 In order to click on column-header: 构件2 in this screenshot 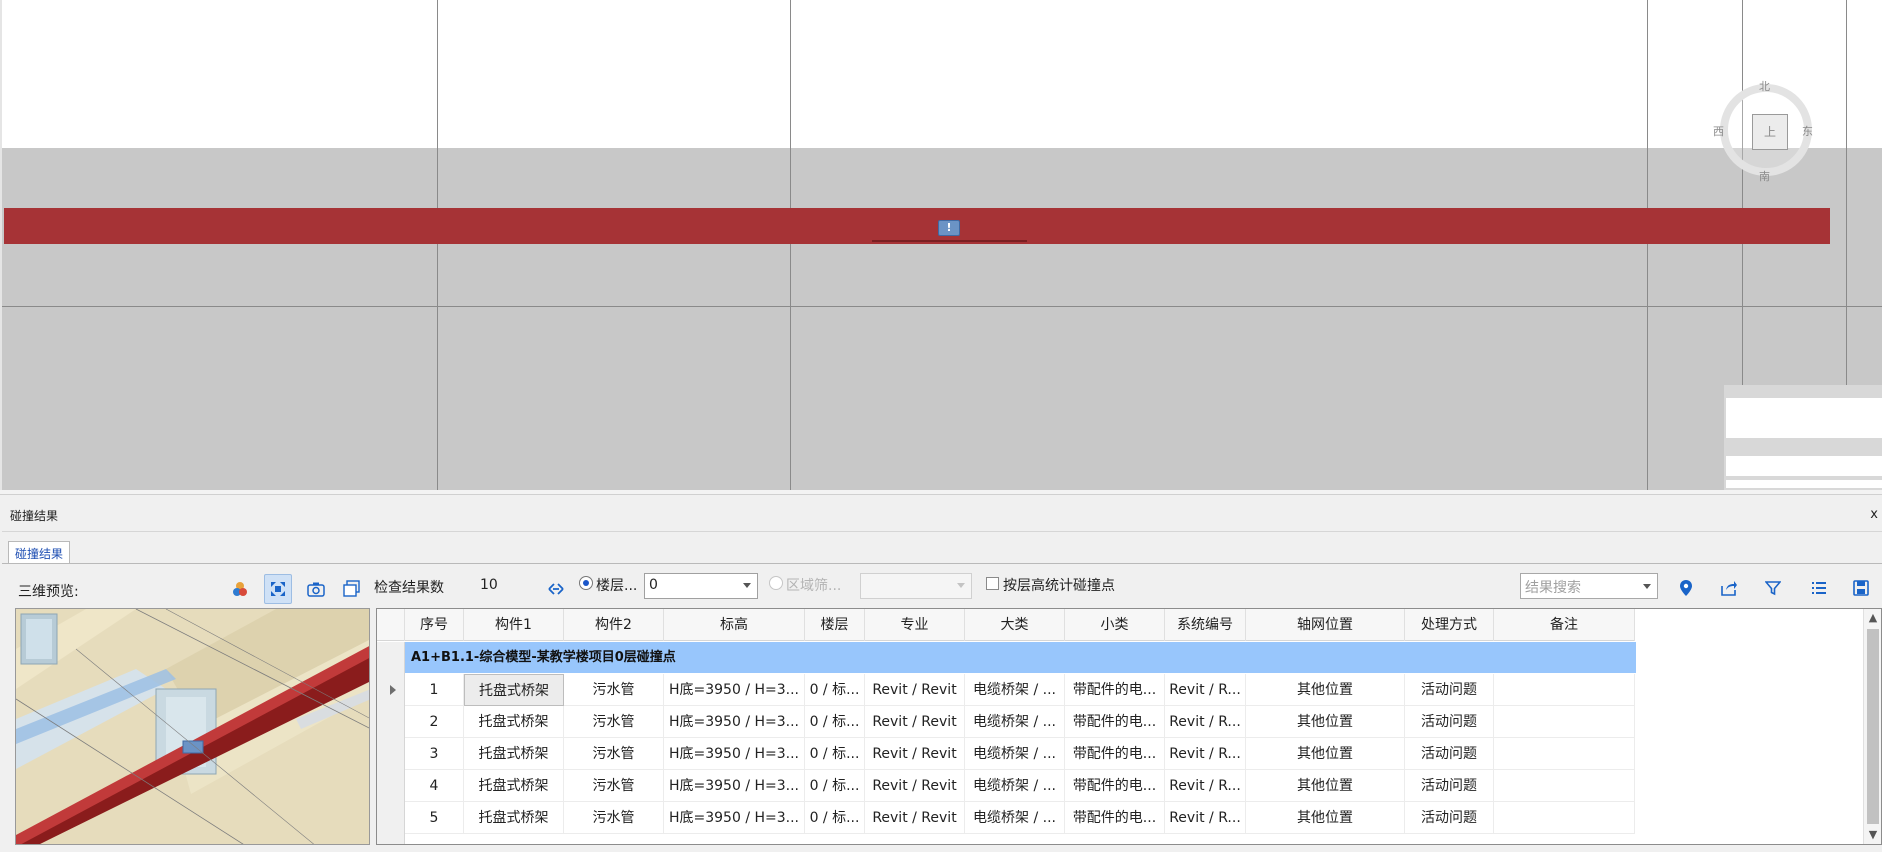, I will do `click(614, 625)`.